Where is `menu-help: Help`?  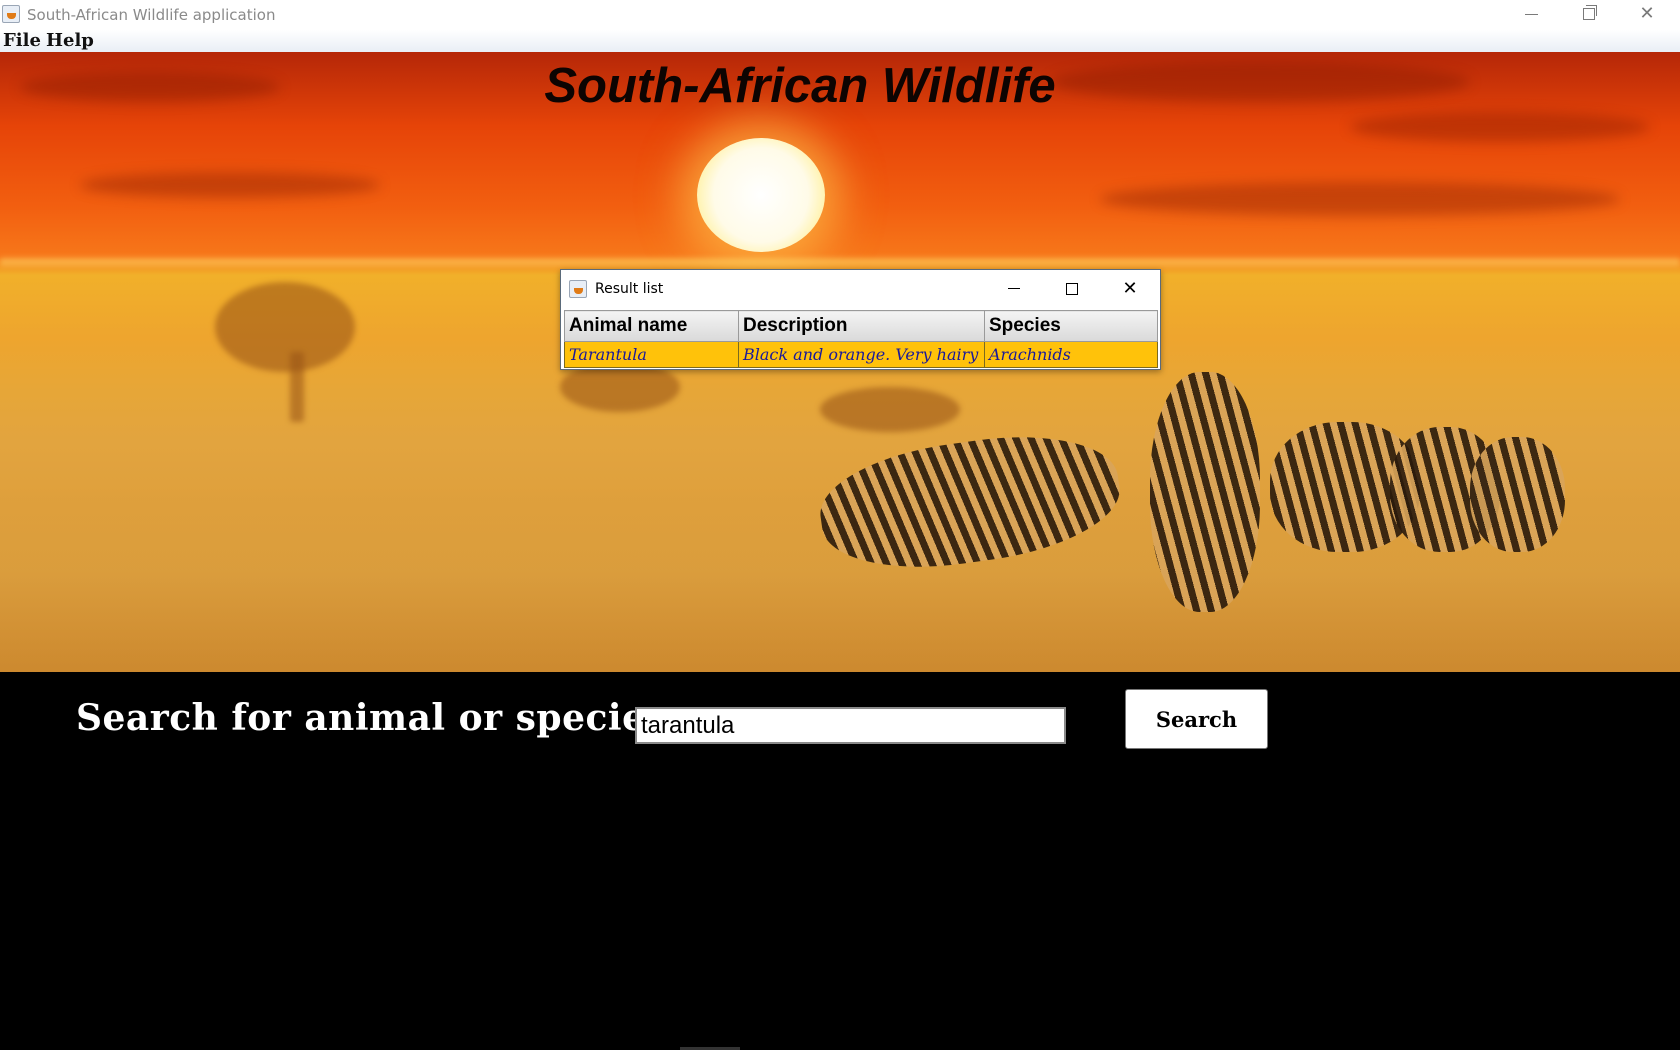 menu-help: Help is located at coordinates (70, 40).